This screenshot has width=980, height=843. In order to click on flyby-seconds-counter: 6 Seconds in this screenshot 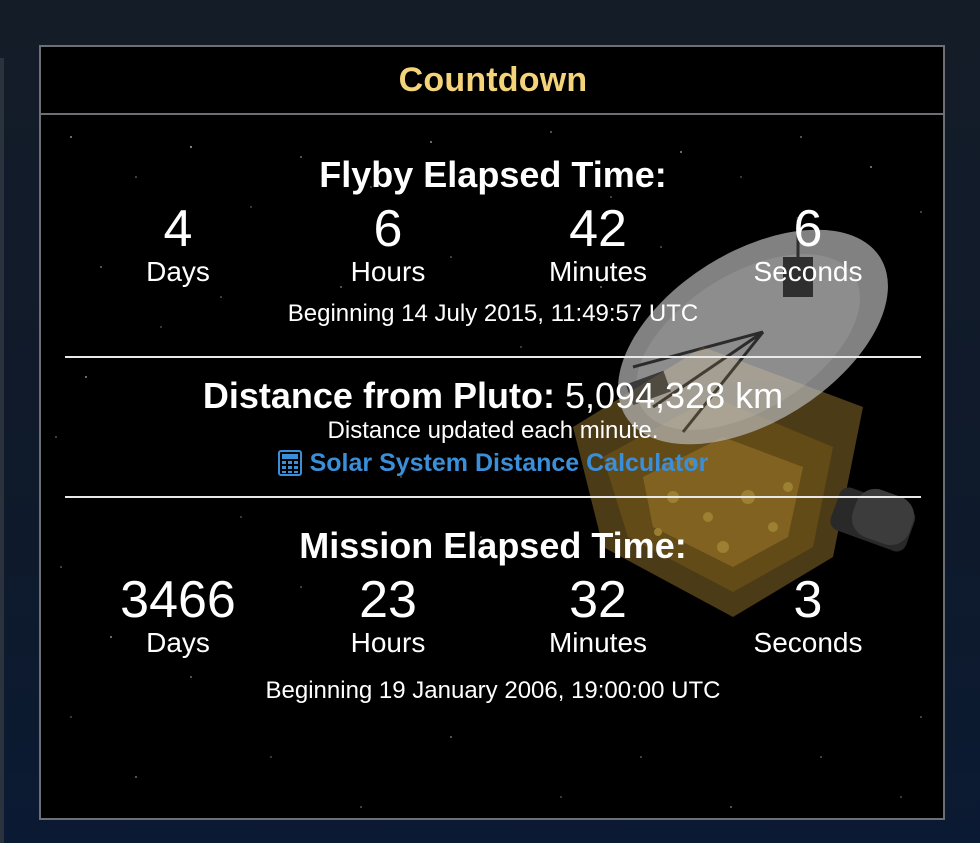, I will do `click(808, 245)`.